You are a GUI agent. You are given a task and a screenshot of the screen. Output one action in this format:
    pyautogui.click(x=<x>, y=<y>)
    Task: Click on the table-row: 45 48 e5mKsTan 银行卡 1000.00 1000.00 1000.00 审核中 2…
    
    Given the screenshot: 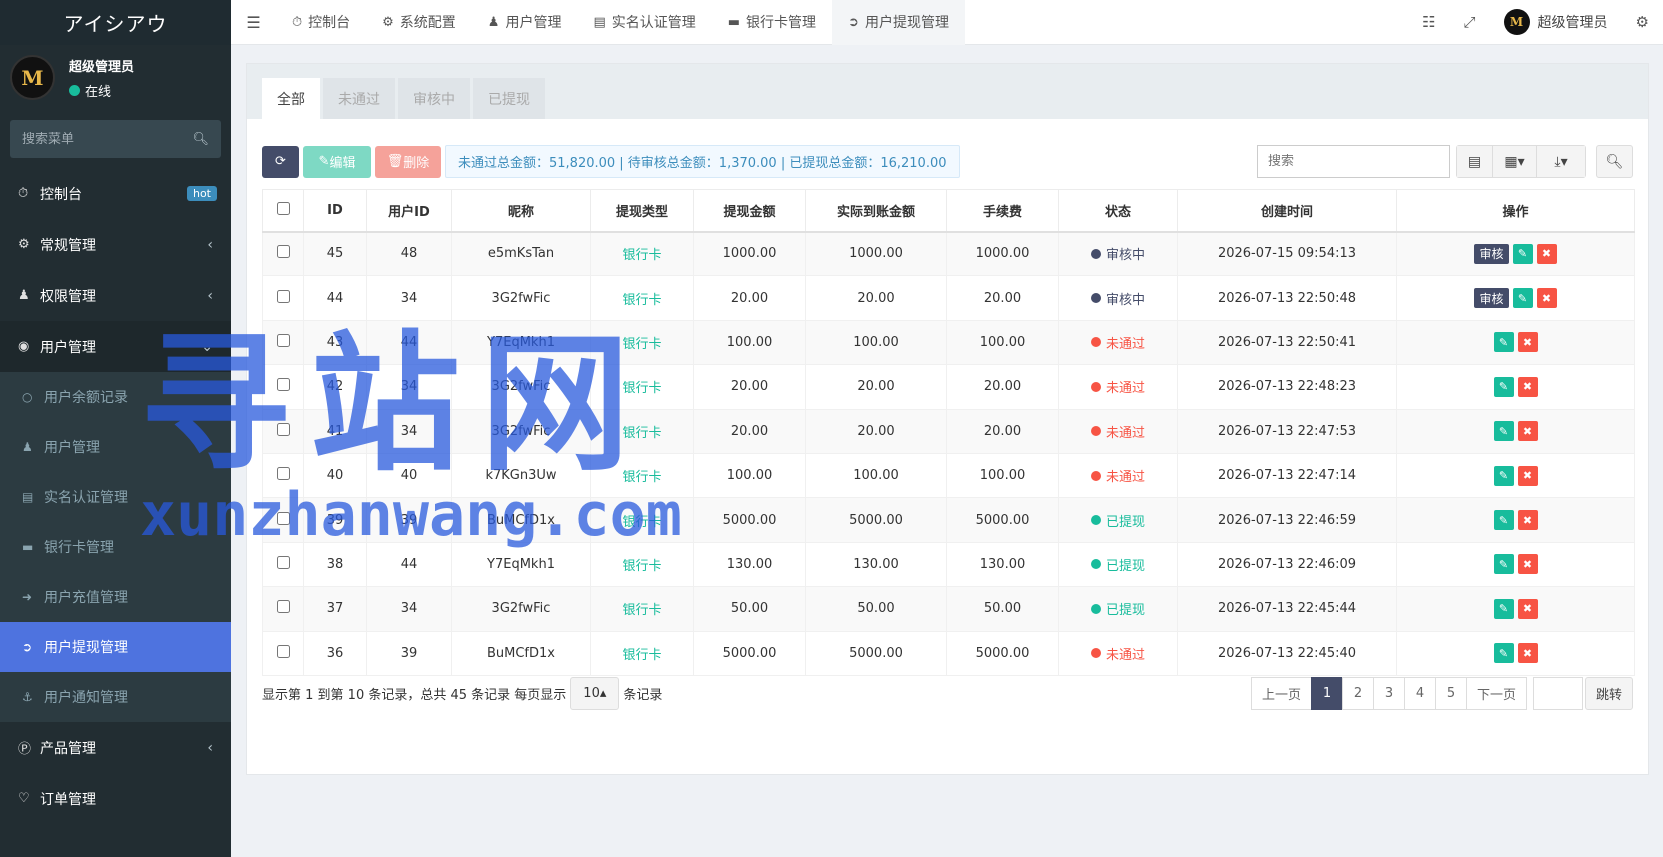 What is the action you would take?
    pyautogui.click(x=948, y=253)
    